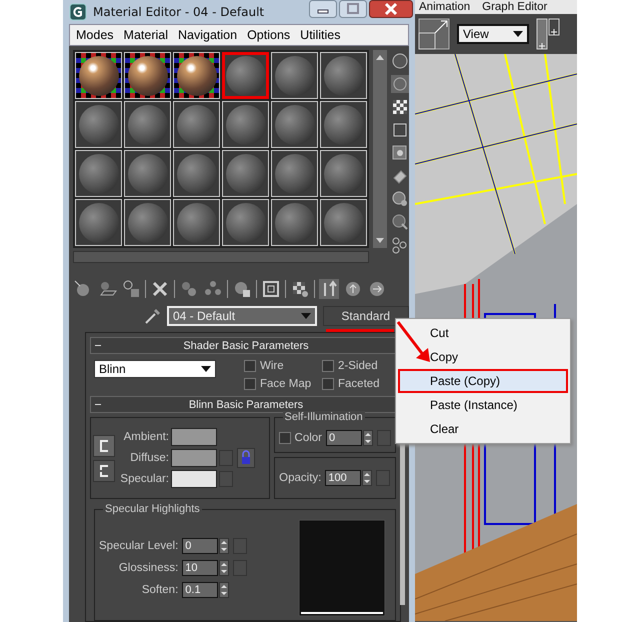 This screenshot has height=622, width=640. What do you see at coordinates (155, 369) in the screenshot?
I see `shader-dropdown: Blinn` at bounding box center [155, 369].